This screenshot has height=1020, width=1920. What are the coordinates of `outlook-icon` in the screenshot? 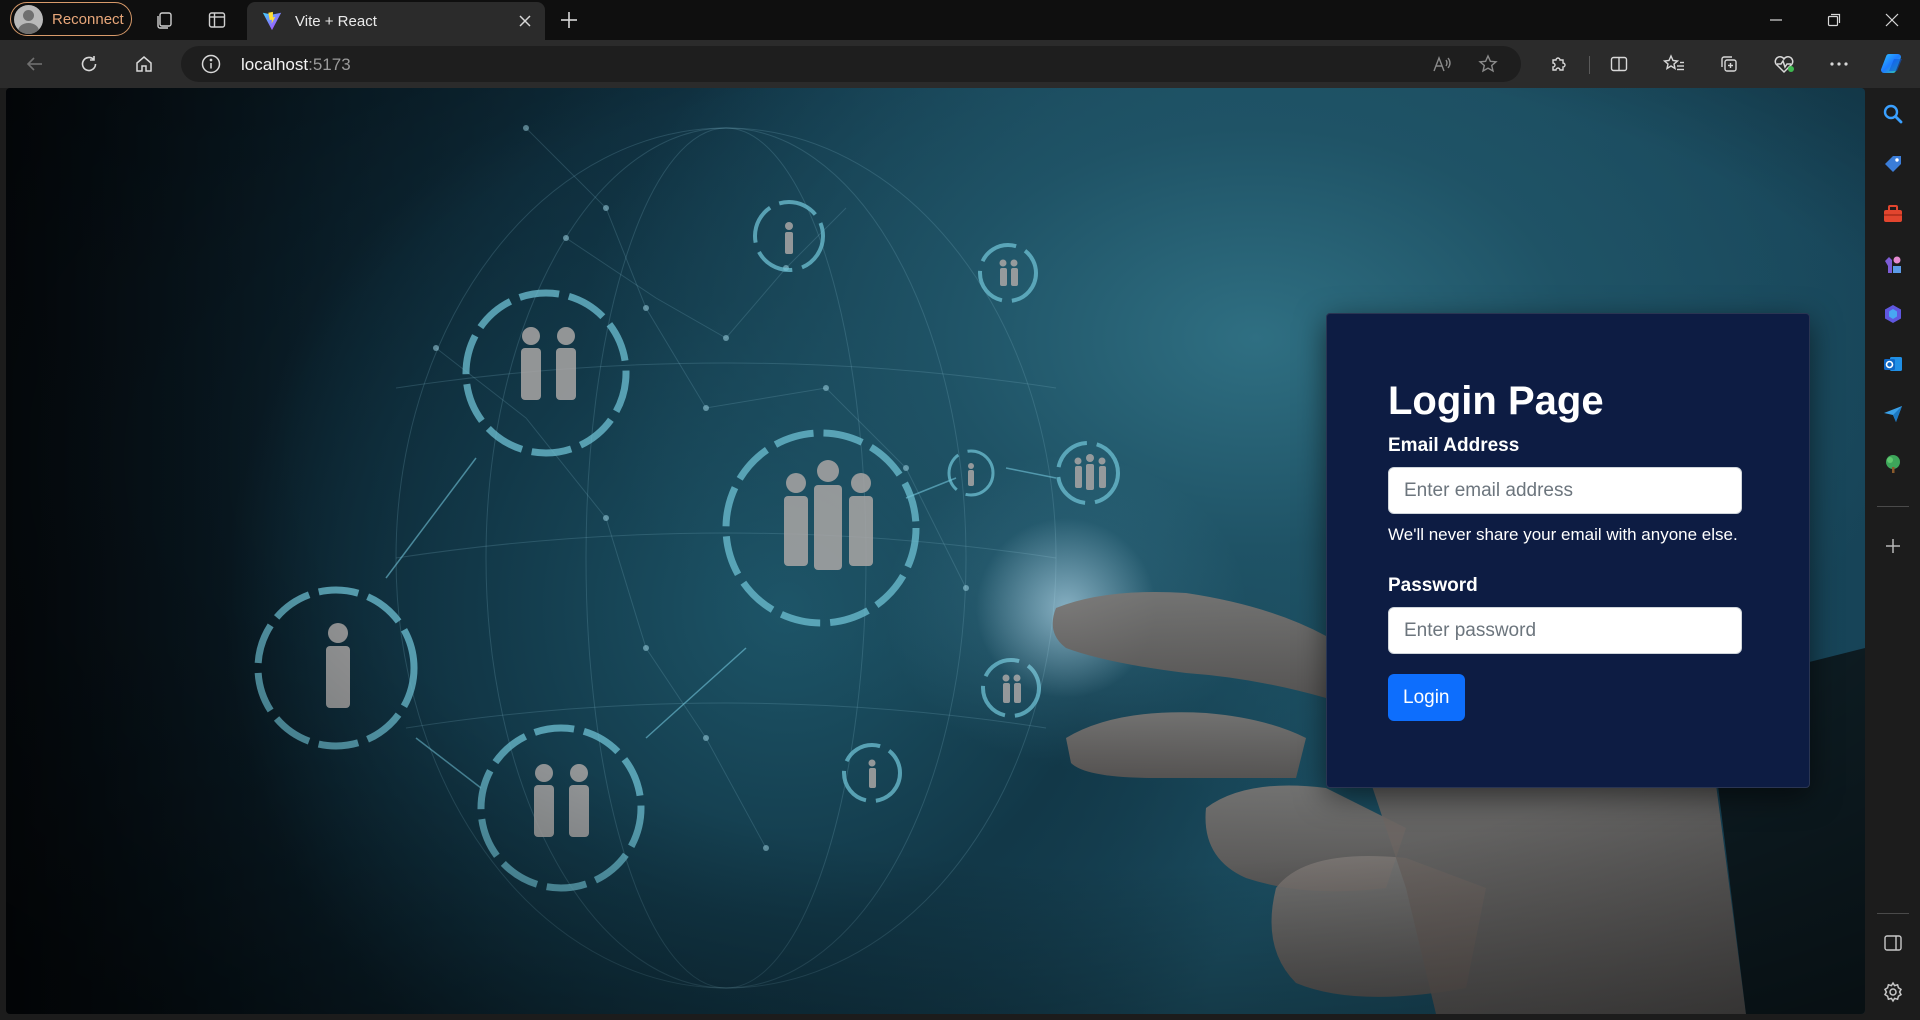 It's located at (1893, 364).